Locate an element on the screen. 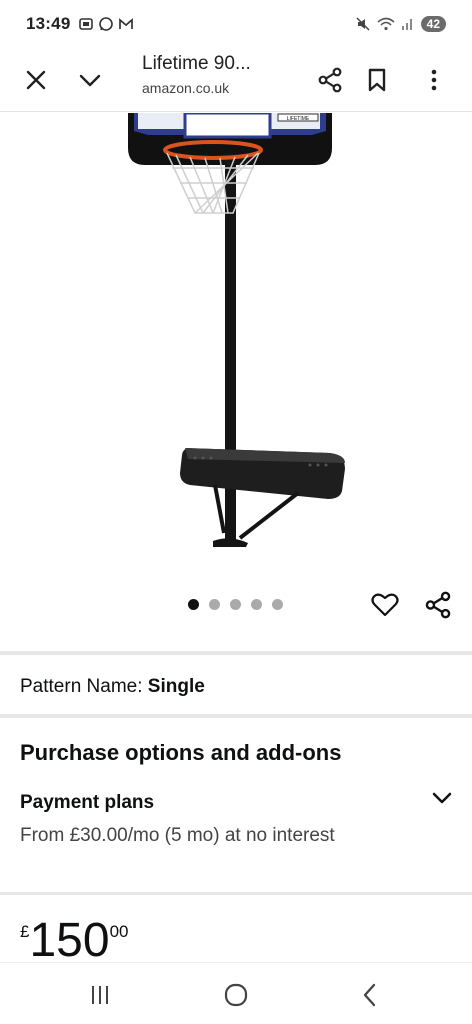 This screenshot has width=472, height=1024. back-button is located at coordinates (370, 995).